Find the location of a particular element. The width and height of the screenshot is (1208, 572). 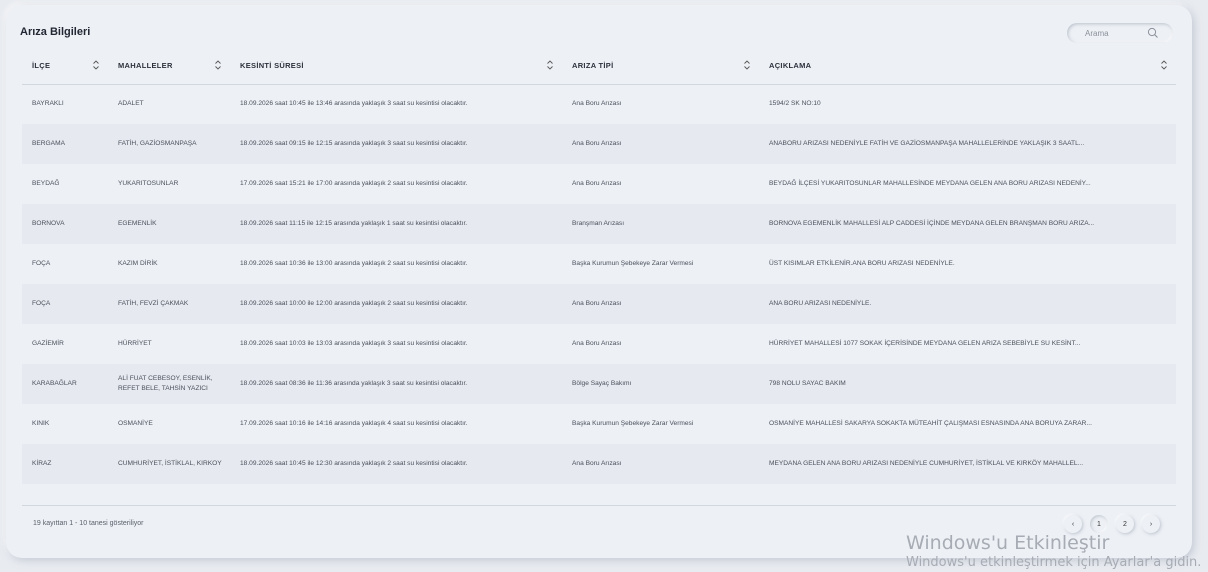

column-header-kesinti-suresi: KESİNTİ SÜRESİ is located at coordinates (396, 66).